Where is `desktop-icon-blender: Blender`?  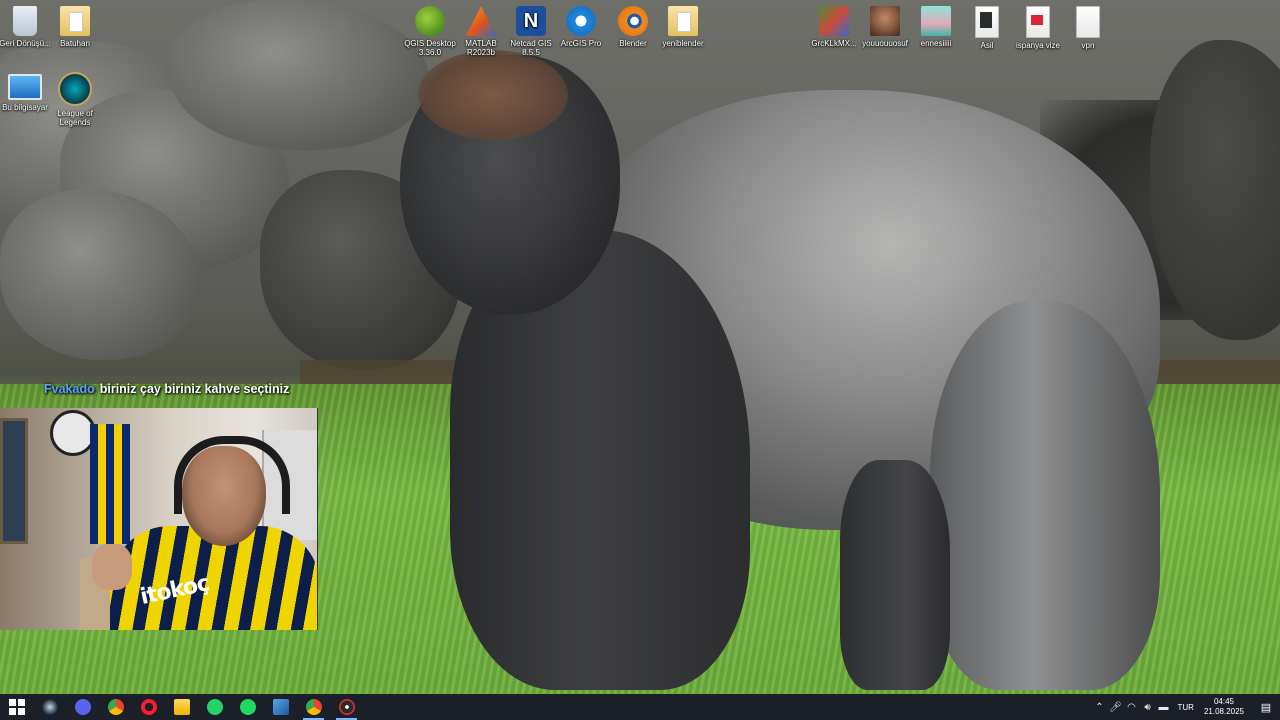
desktop-icon-blender: Blender is located at coordinates (633, 25).